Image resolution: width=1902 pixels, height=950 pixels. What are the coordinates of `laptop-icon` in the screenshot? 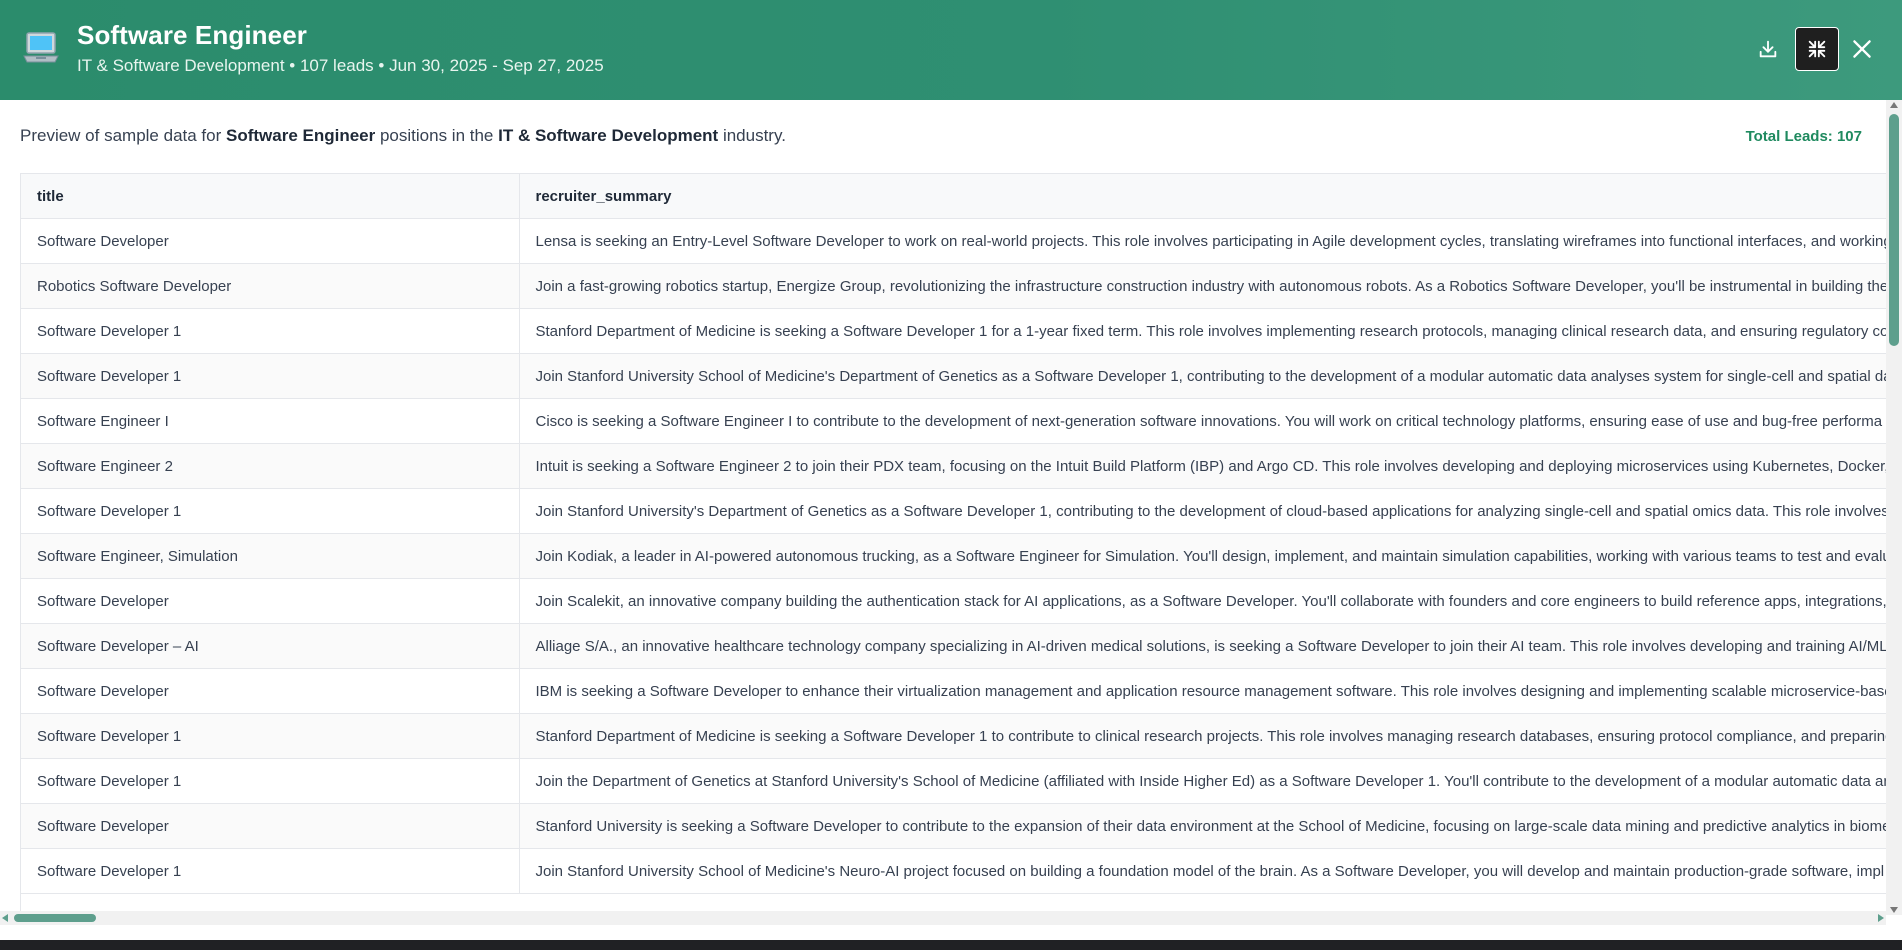 It's located at (41, 47).